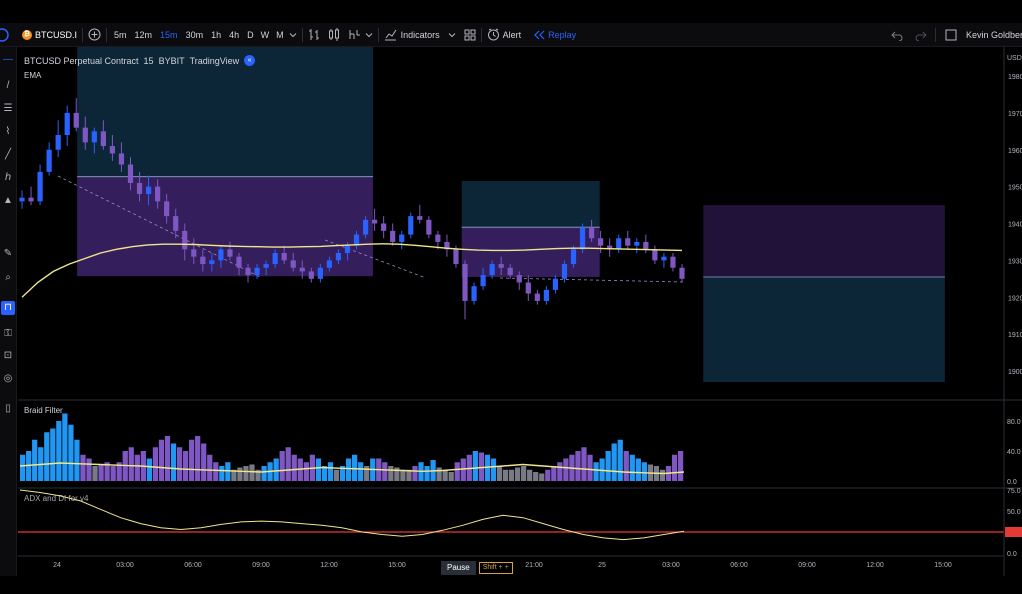  What do you see at coordinates (458, 568) in the screenshot?
I see `pause-button: Pause` at bounding box center [458, 568].